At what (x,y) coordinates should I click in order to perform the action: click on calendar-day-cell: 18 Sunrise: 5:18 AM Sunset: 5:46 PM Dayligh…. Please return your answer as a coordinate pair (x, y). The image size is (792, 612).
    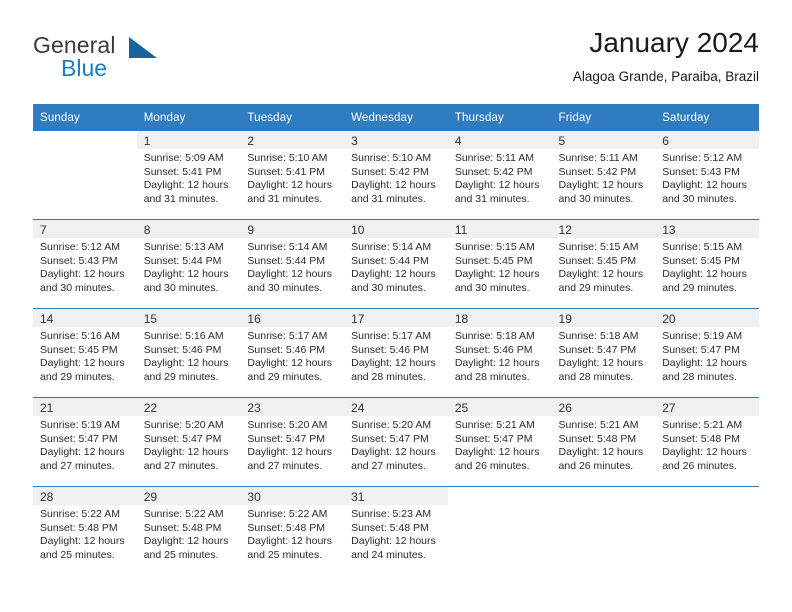
    Looking at the image, I should click on (499, 353).